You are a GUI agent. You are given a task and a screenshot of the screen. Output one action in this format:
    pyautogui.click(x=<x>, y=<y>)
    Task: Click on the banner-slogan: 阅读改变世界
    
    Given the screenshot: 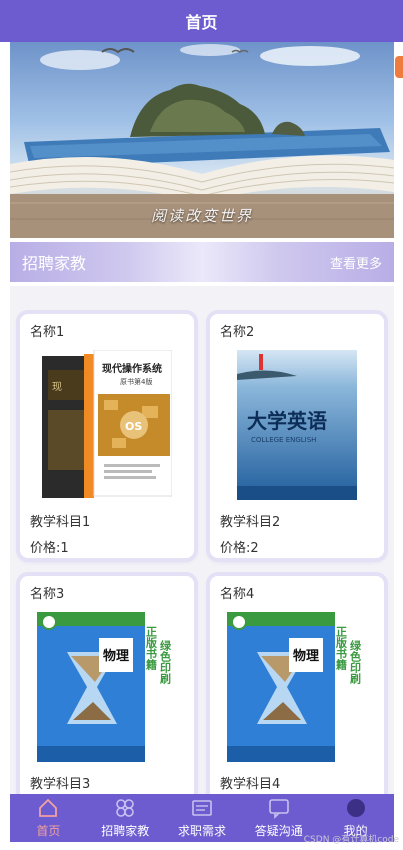 What is the action you would take?
    pyautogui.click(x=201, y=216)
    